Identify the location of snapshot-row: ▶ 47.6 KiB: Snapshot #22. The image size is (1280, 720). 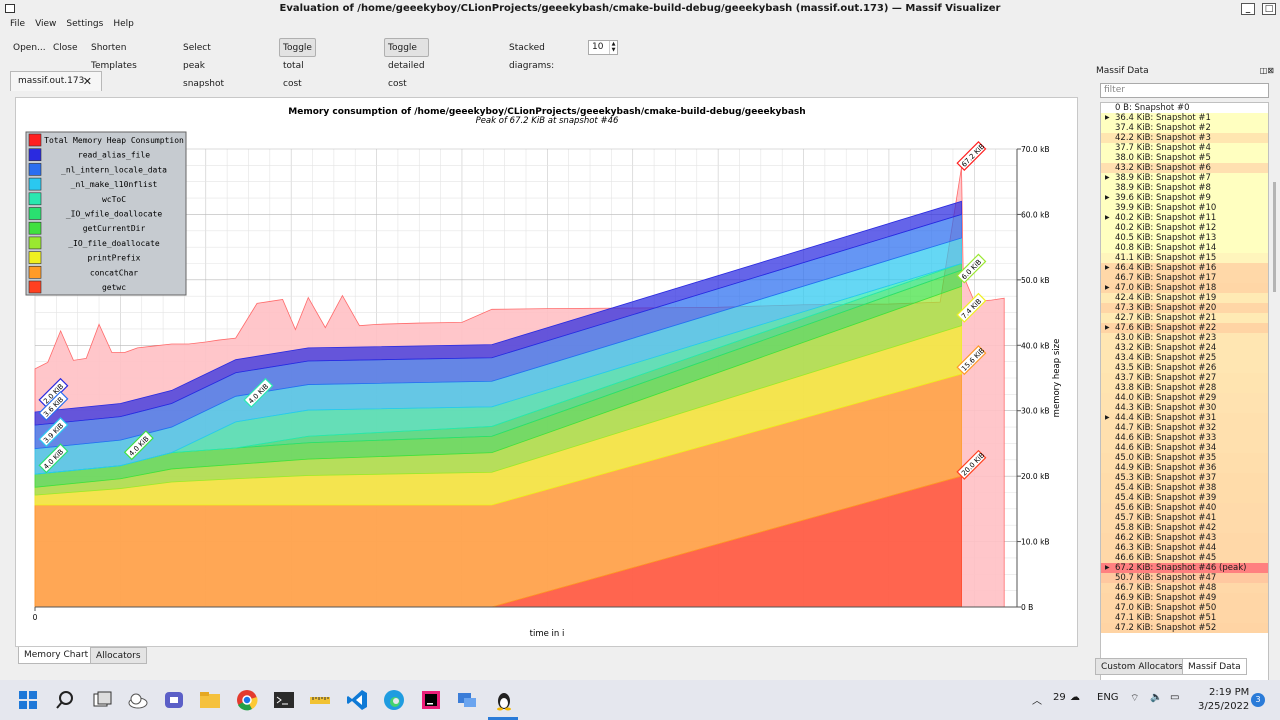
(1184, 328).